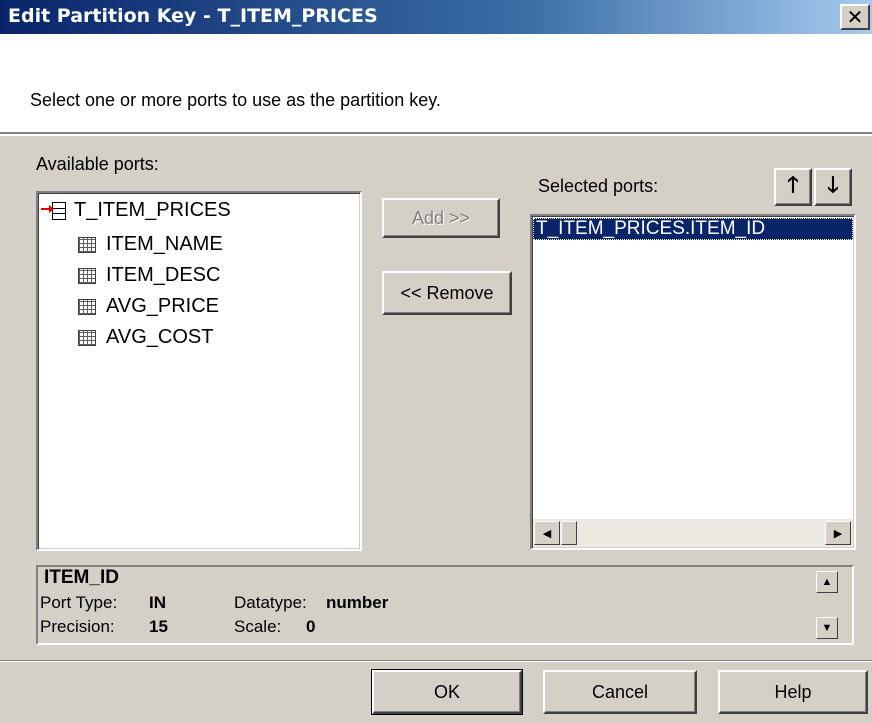 The image size is (872, 723). I want to click on down-triangle-icon: ▼, so click(827, 628).